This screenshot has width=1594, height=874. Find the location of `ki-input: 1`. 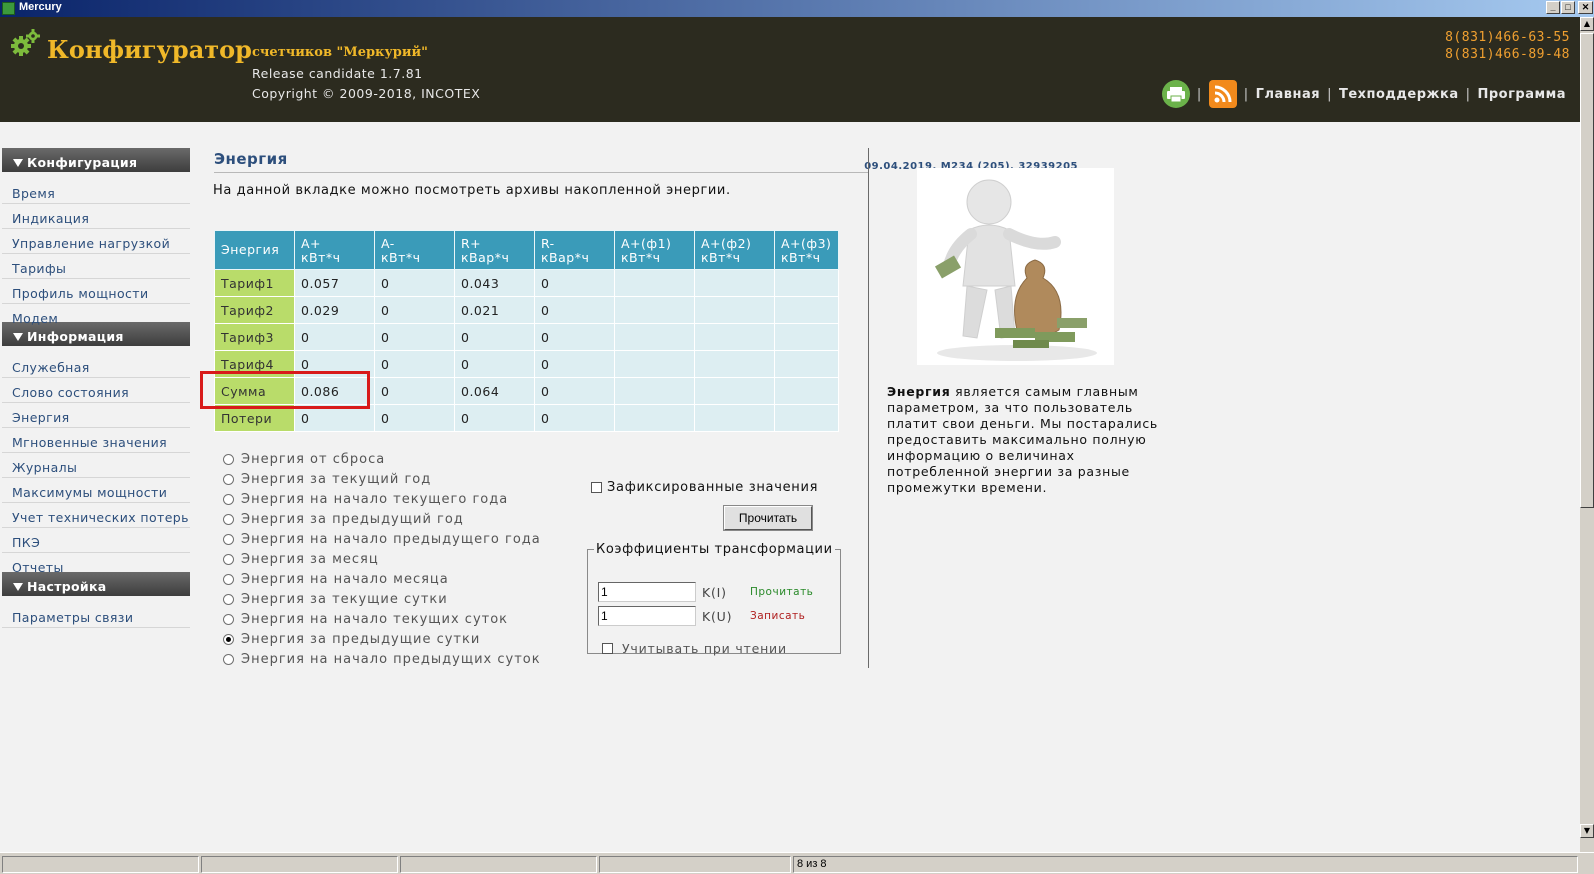

ki-input: 1 is located at coordinates (647, 592).